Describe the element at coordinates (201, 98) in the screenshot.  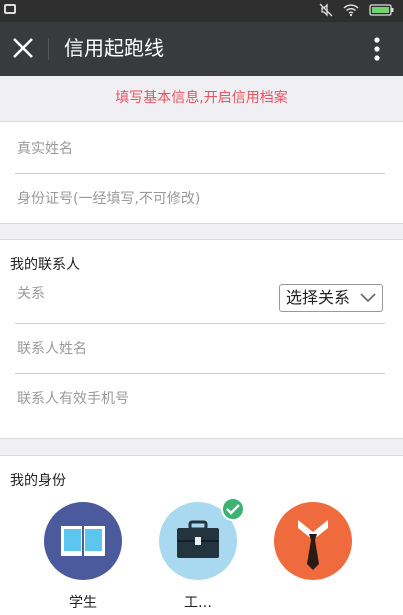
I see `info-notice: 填写基本信息,开启信用档案` at that location.